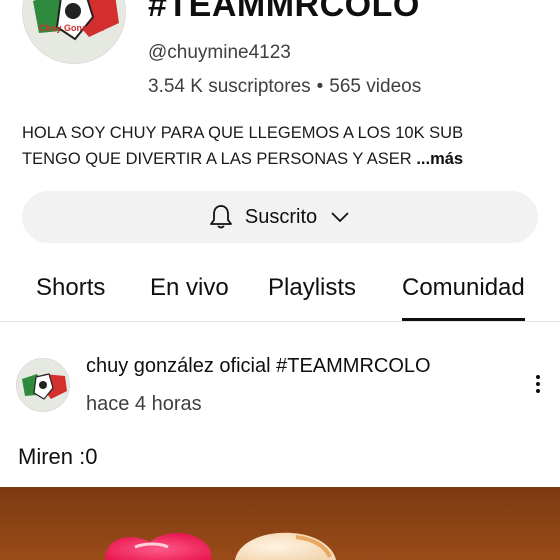  I want to click on description-more-link: ...más, so click(439, 159).